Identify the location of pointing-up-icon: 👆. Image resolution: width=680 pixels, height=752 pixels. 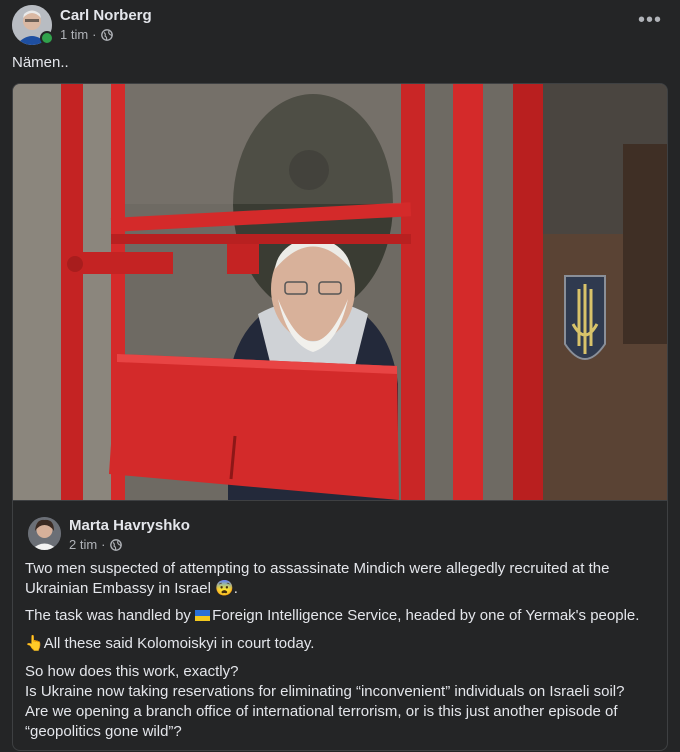
(34, 643).